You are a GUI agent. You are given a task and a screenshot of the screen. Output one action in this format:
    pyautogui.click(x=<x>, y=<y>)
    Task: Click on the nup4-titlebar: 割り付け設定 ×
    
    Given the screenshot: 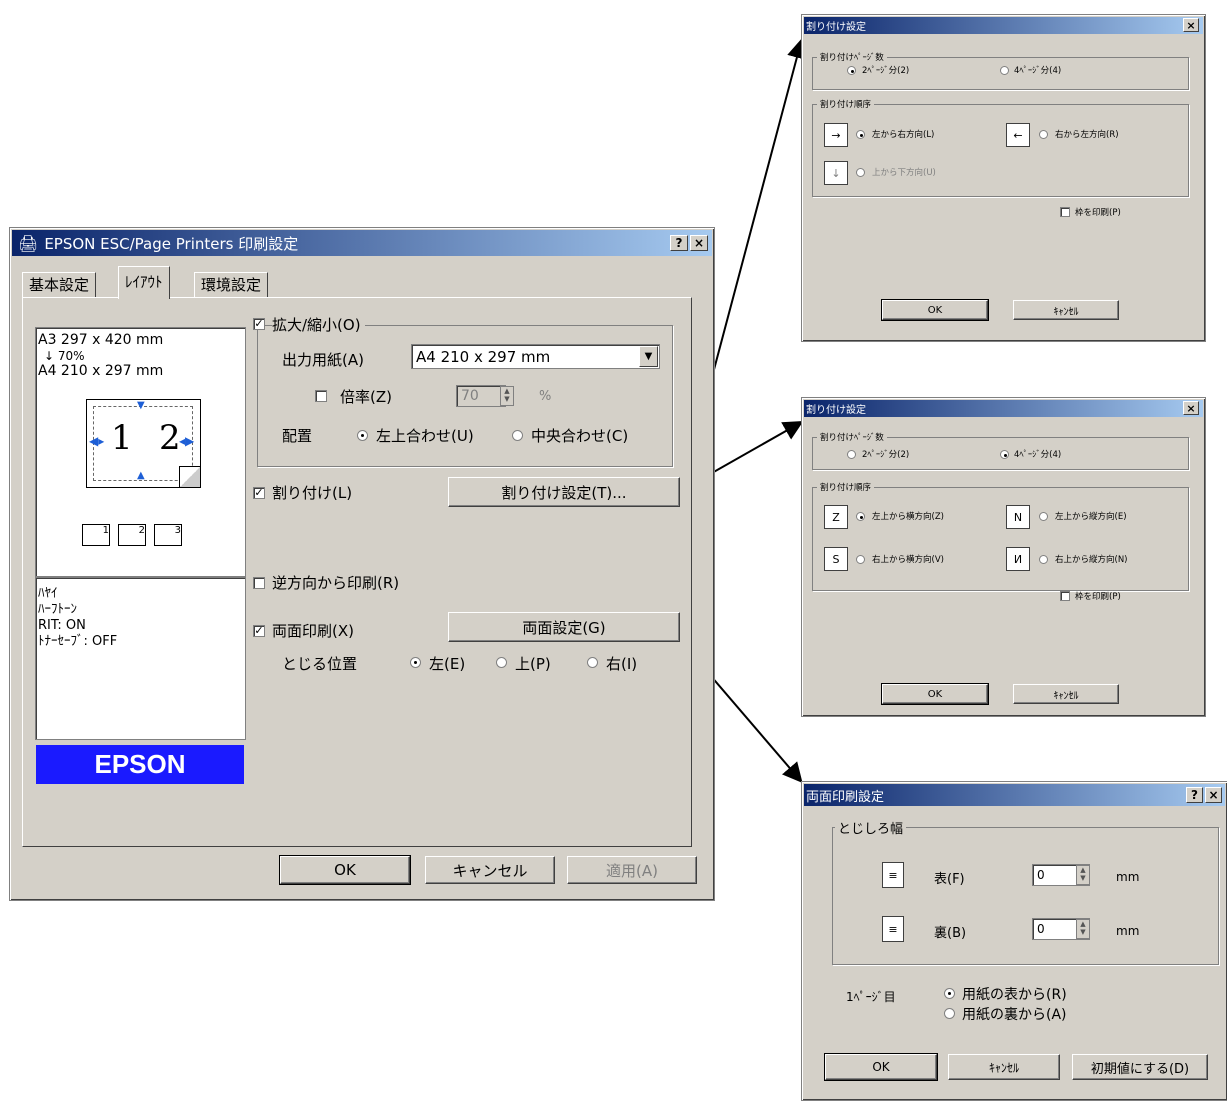 What is the action you would take?
    pyautogui.click(x=1003, y=408)
    